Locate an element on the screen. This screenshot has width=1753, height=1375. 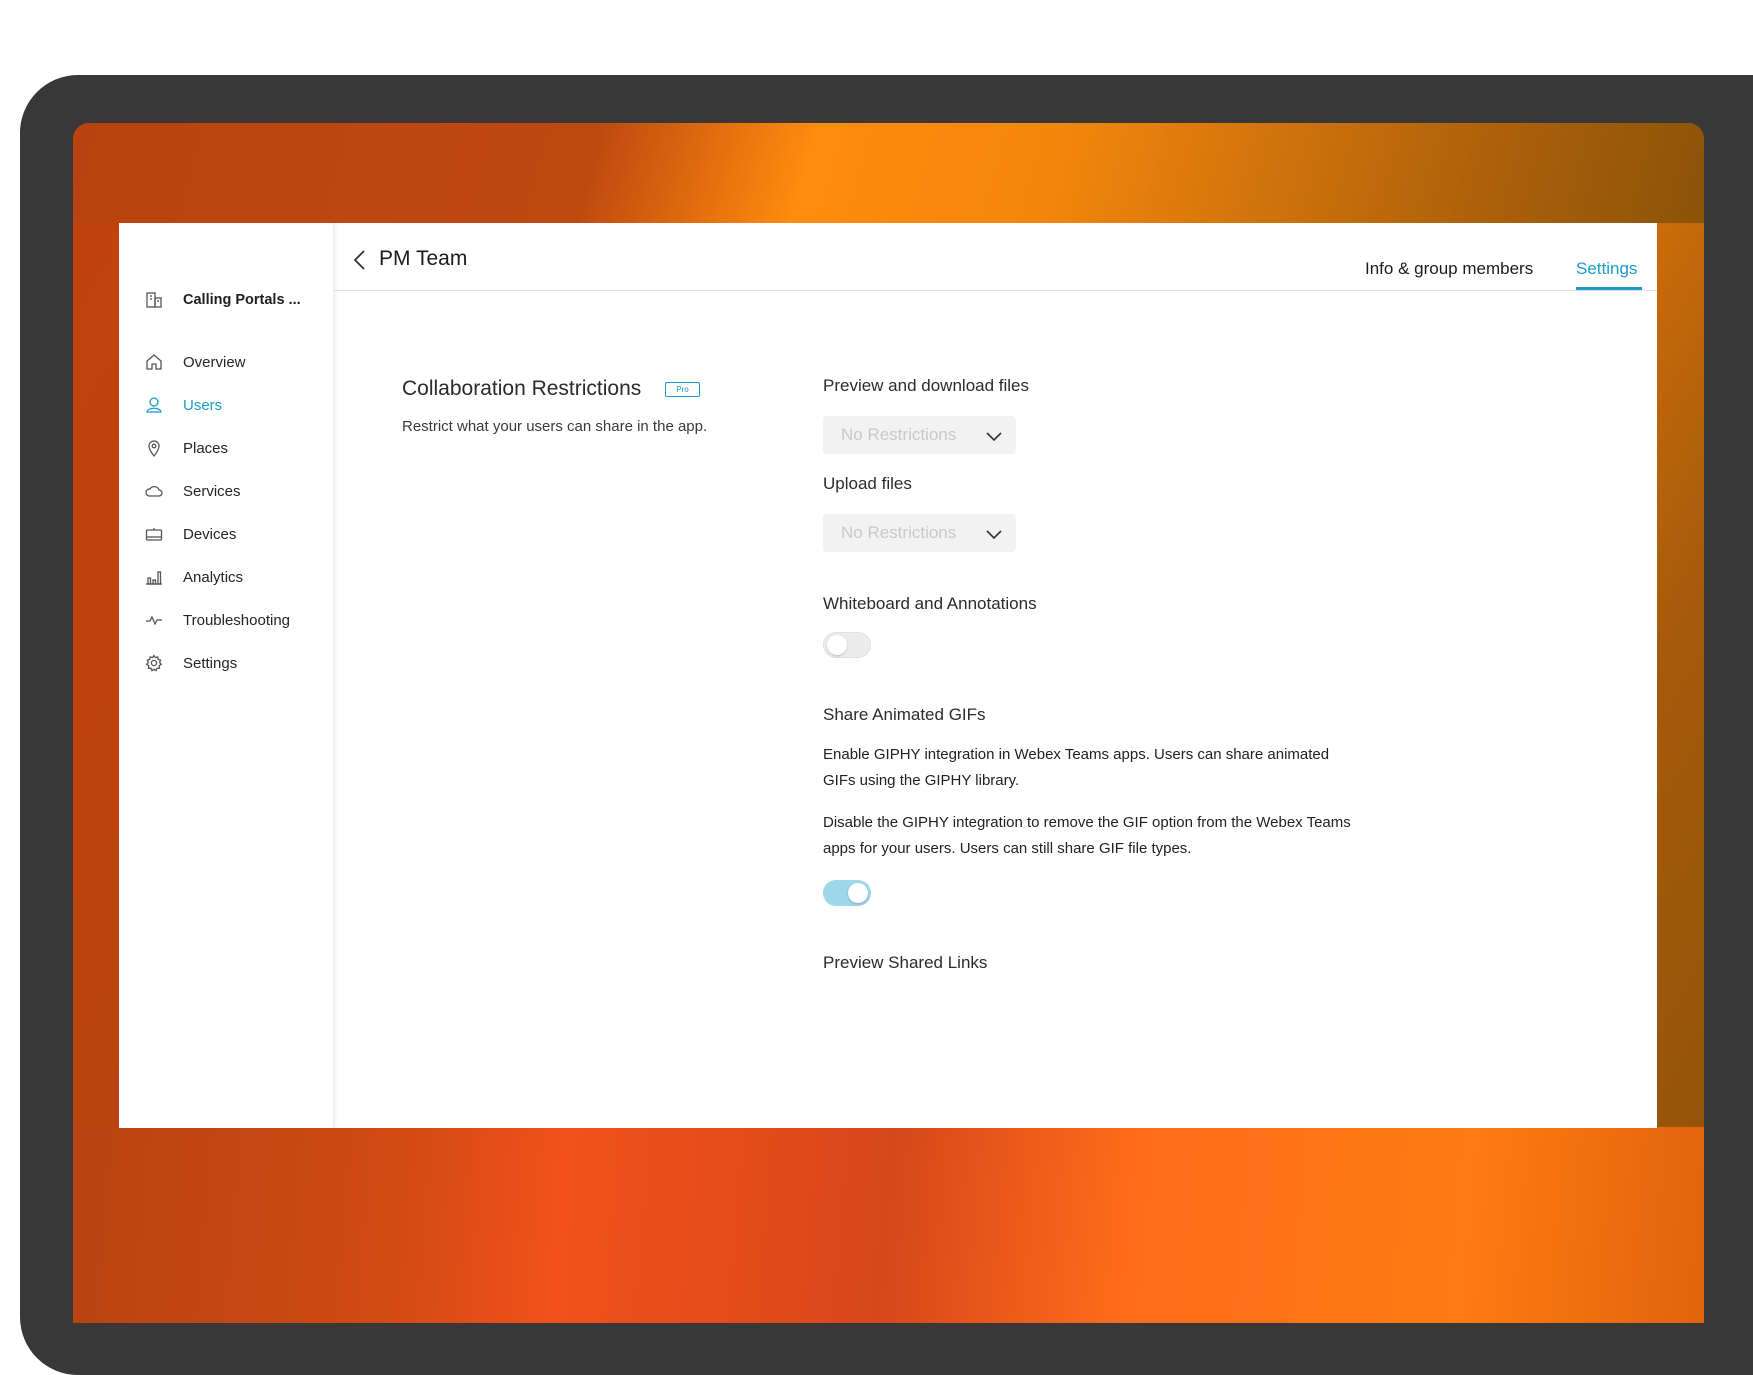
sidebar-item-services: Services is located at coordinates (193, 491).